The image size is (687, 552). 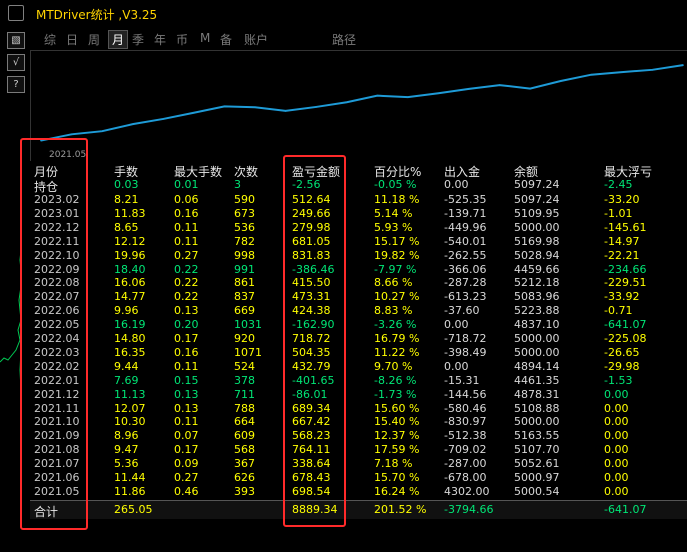 What do you see at coordinates (344, 39) in the screenshot?
I see `tab-path: 路径` at bounding box center [344, 39].